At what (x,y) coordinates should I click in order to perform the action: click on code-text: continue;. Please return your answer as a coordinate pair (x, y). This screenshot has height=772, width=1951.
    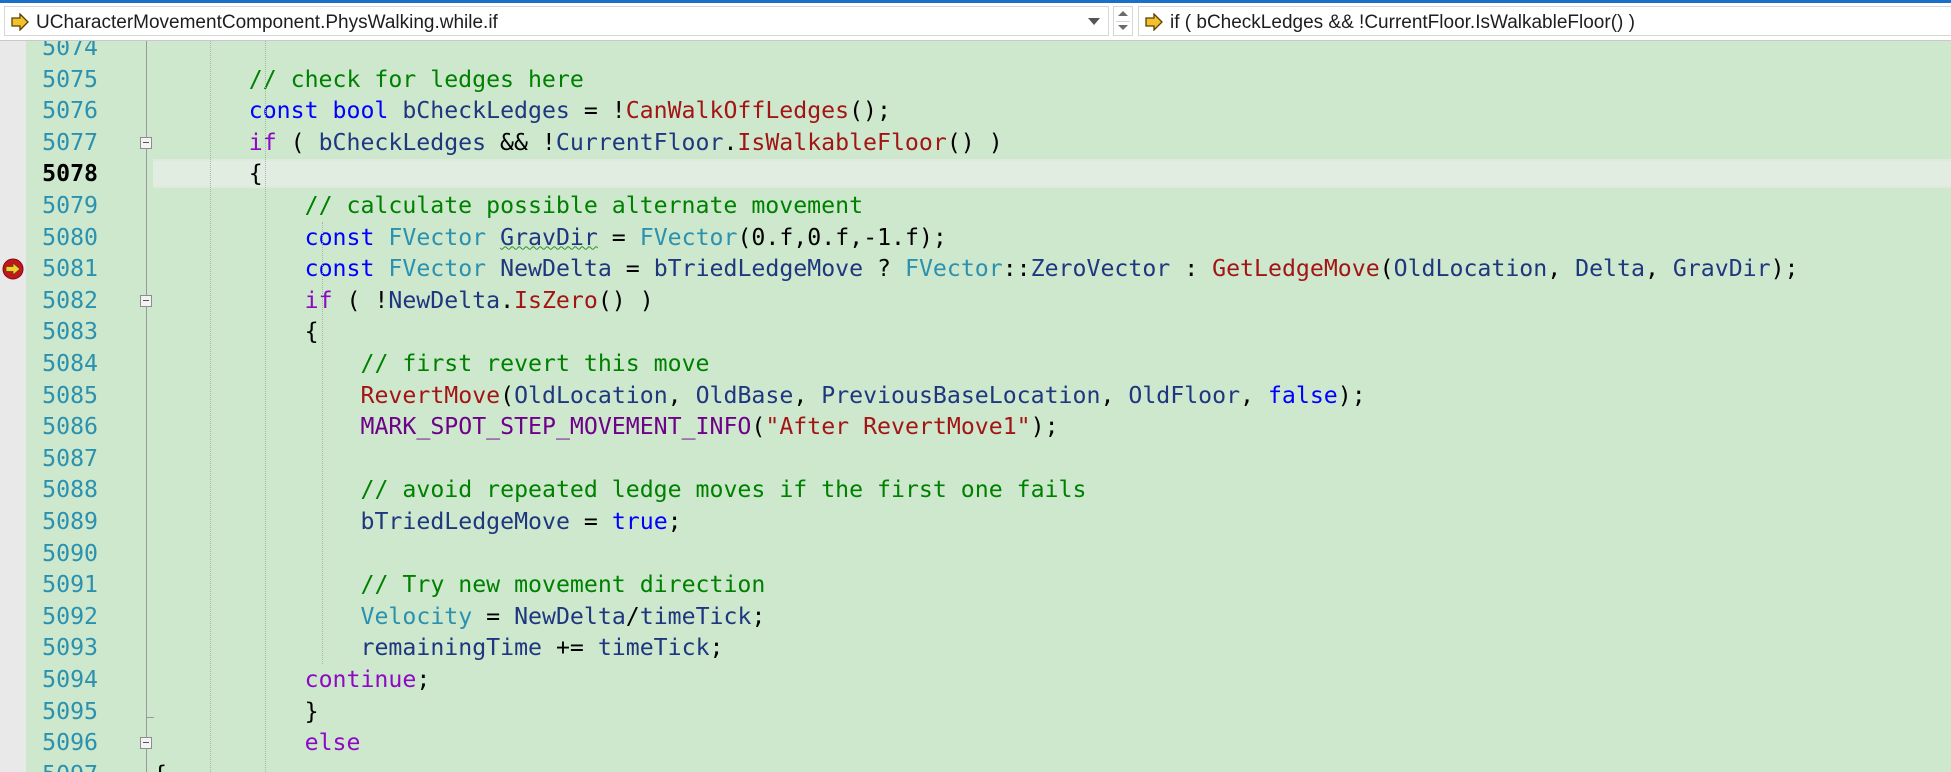
    Looking at the image, I should click on (368, 680).